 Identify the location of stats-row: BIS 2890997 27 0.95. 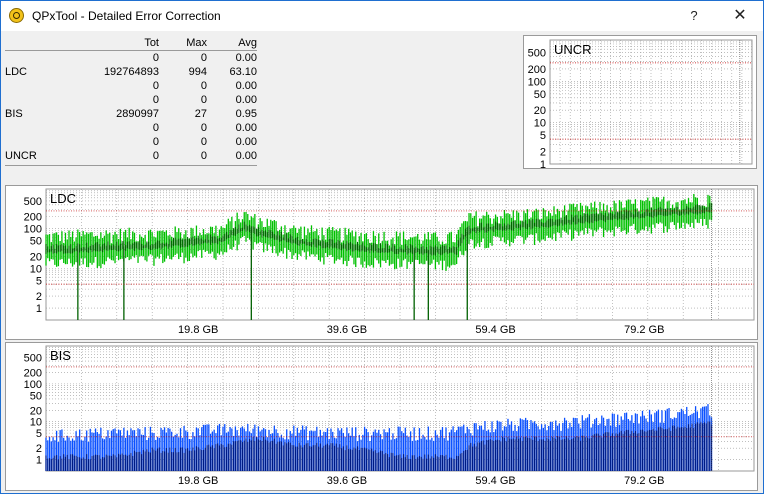
(131, 114).